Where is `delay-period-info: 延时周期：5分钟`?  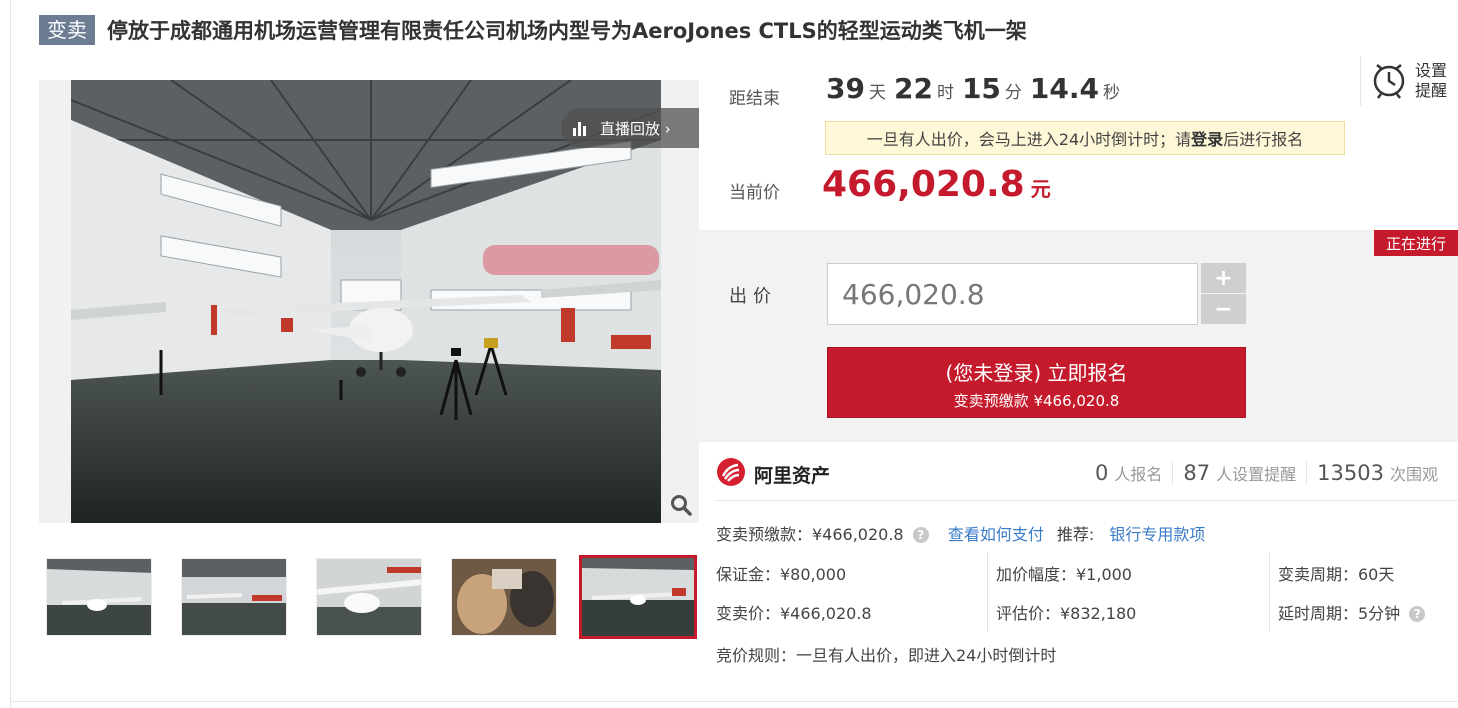
delay-period-info: 延时周期：5分钟 is located at coordinates (1339, 613).